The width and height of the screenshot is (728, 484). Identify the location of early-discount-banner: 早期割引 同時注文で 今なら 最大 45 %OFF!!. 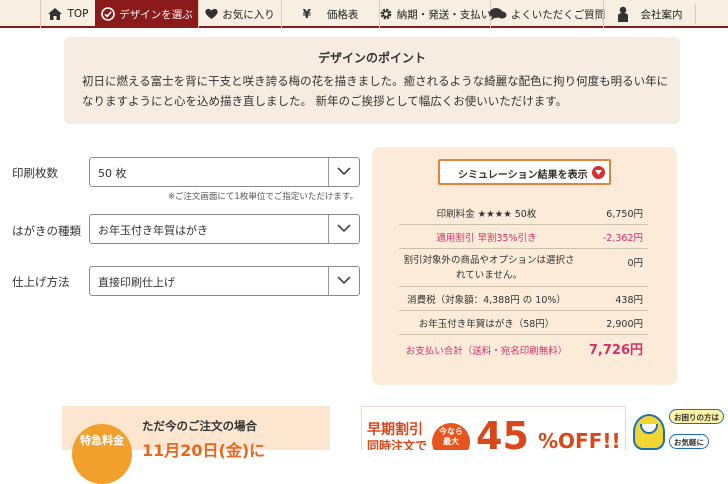
(493, 428).